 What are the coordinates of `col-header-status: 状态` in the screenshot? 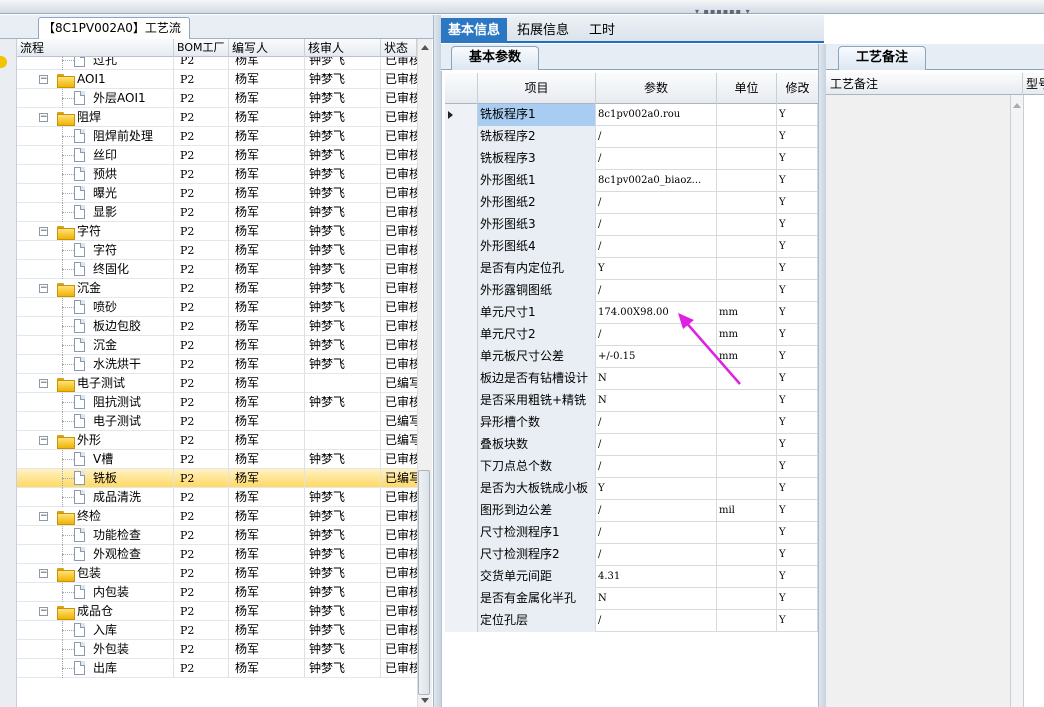 It's located at (399, 48).